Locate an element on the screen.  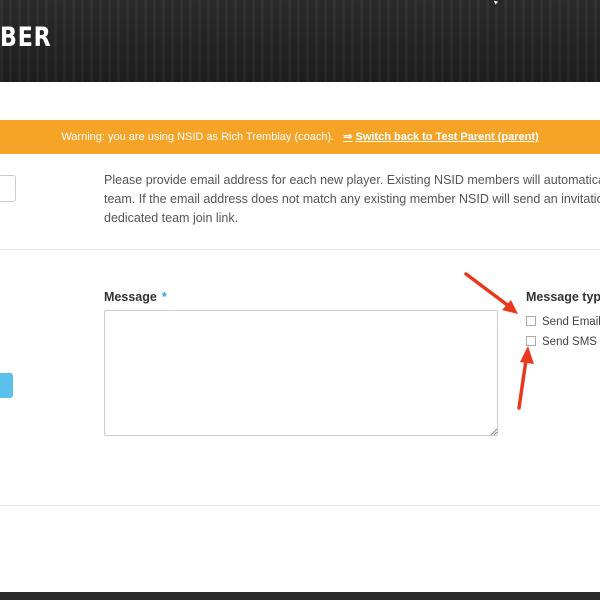
switch-back-link: ⇒ Switch back to Test Parent (parent) is located at coordinates (440, 137).